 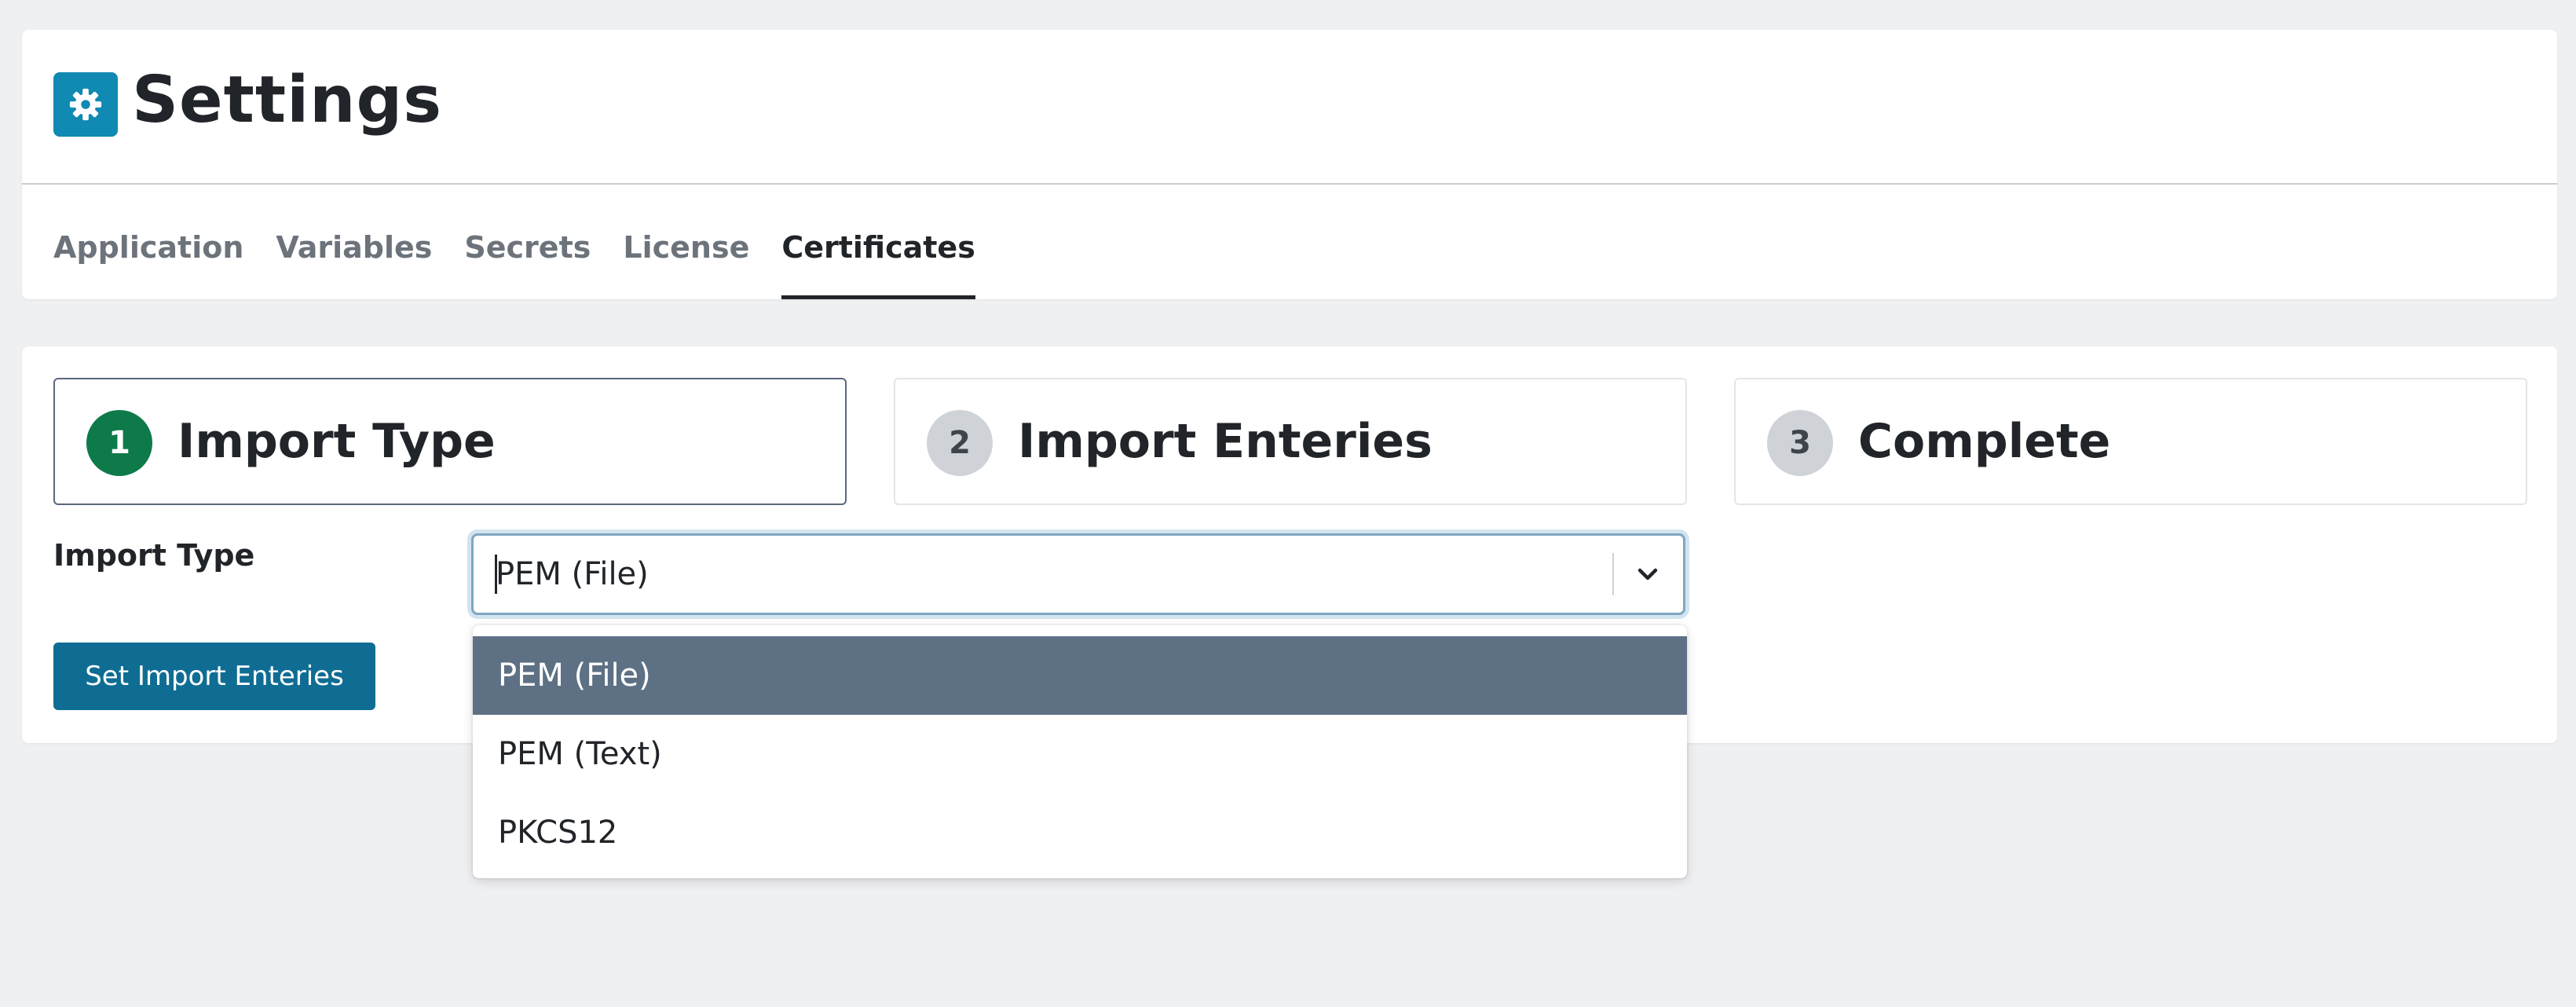 I want to click on step-number-badge: 2, so click(x=960, y=443).